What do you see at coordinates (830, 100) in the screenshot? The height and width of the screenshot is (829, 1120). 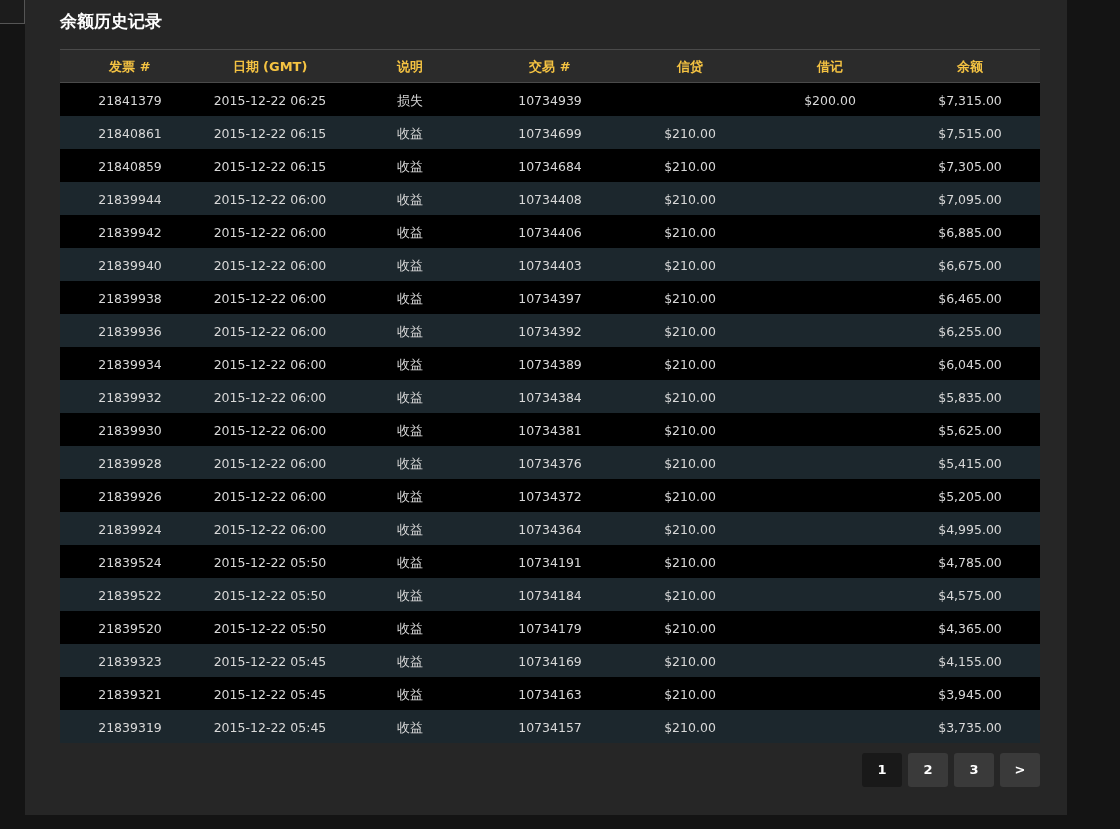 I see `table-cell: $200.00` at bounding box center [830, 100].